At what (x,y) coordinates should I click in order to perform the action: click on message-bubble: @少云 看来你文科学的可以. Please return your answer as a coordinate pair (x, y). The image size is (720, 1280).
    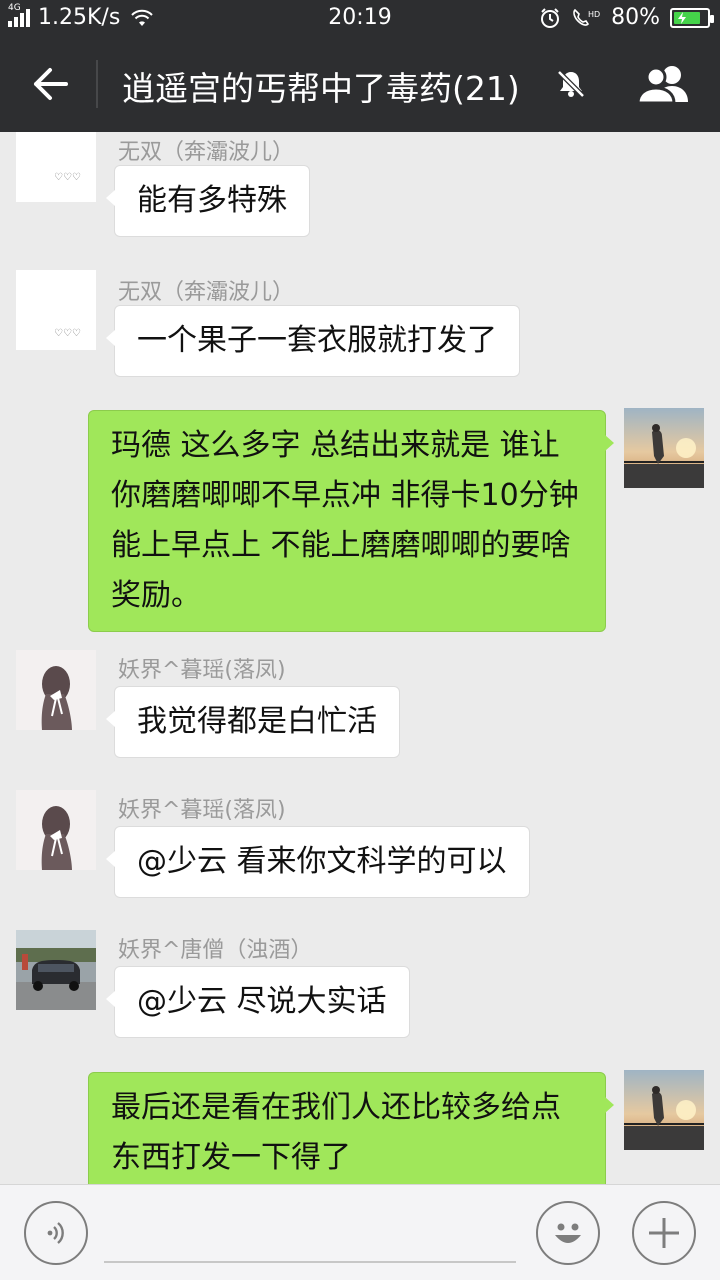
    Looking at the image, I should click on (318, 862).